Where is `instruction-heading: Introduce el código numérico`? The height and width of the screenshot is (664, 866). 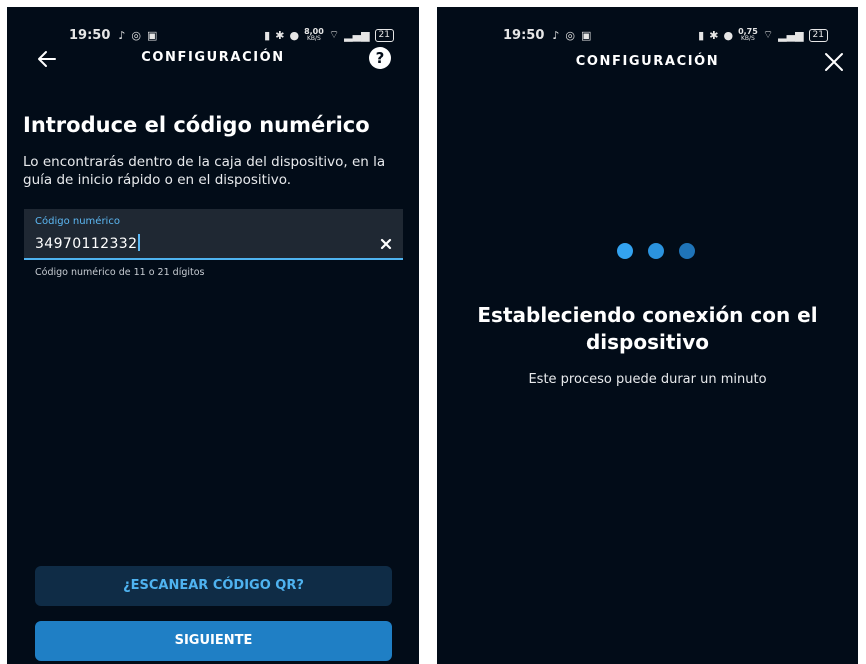 instruction-heading: Introduce el código numérico is located at coordinates (196, 125).